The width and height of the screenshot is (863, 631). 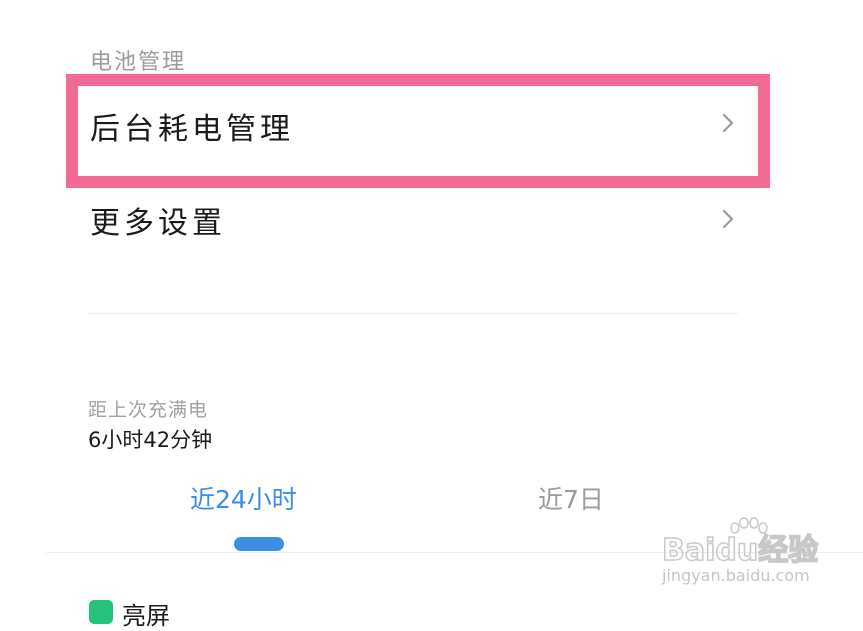 What do you see at coordinates (259, 544) in the screenshot?
I see `active-tab-indicator` at bounding box center [259, 544].